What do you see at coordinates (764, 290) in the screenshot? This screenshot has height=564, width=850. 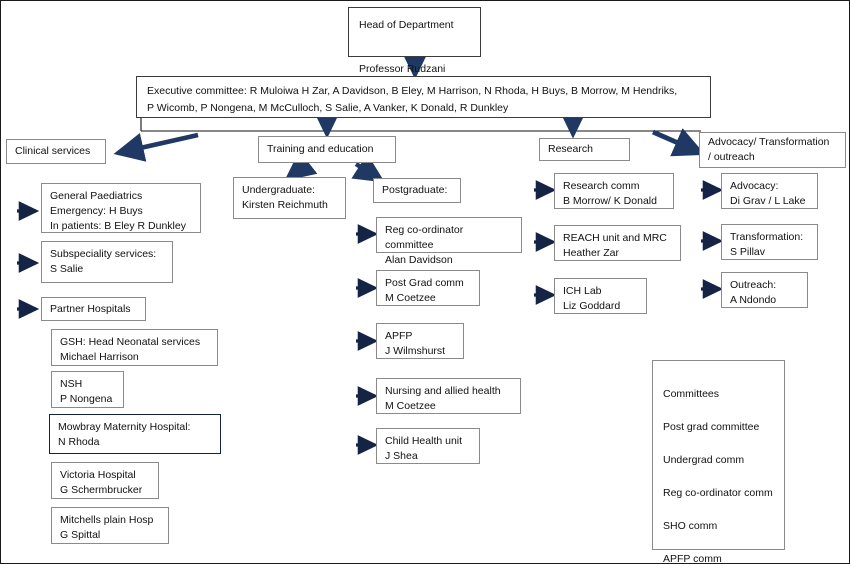 I see `advocacy-item-outreach: Outreach: A Ndondo` at bounding box center [764, 290].